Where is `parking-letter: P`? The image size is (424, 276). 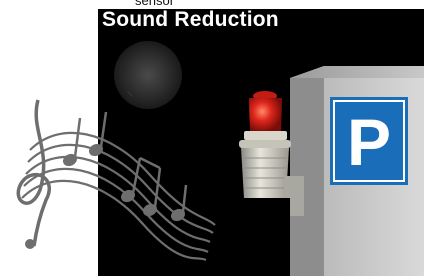 parking-letter: P is located at coordinates (369, 142).